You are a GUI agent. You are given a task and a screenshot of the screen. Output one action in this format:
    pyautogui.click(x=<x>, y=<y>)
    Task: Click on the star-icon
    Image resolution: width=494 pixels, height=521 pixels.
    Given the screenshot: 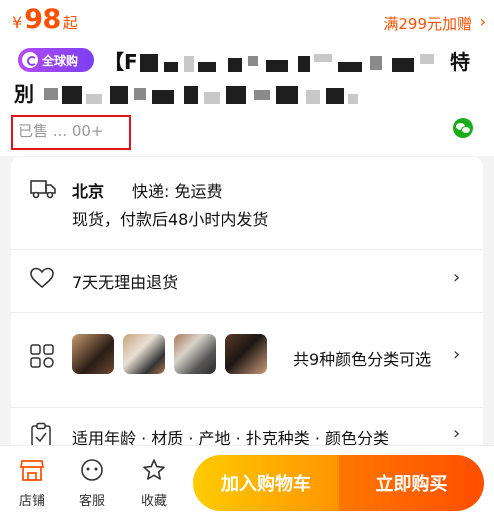 What is the action you would take?
    pyautogui.click(x=154, y=469)
    